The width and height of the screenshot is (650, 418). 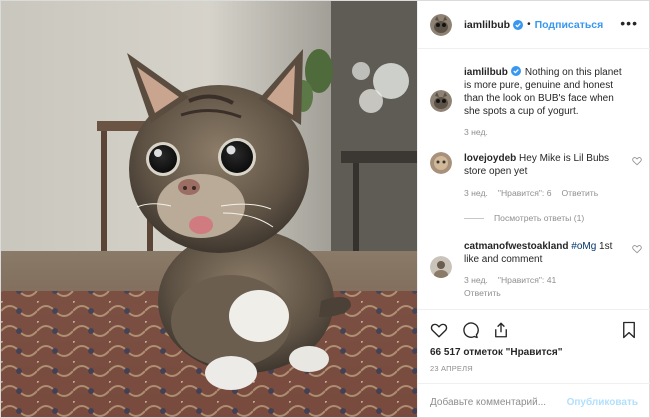 I want to click on post-date: 23 АПРЕЛЯ, so click(x=451, y=368).